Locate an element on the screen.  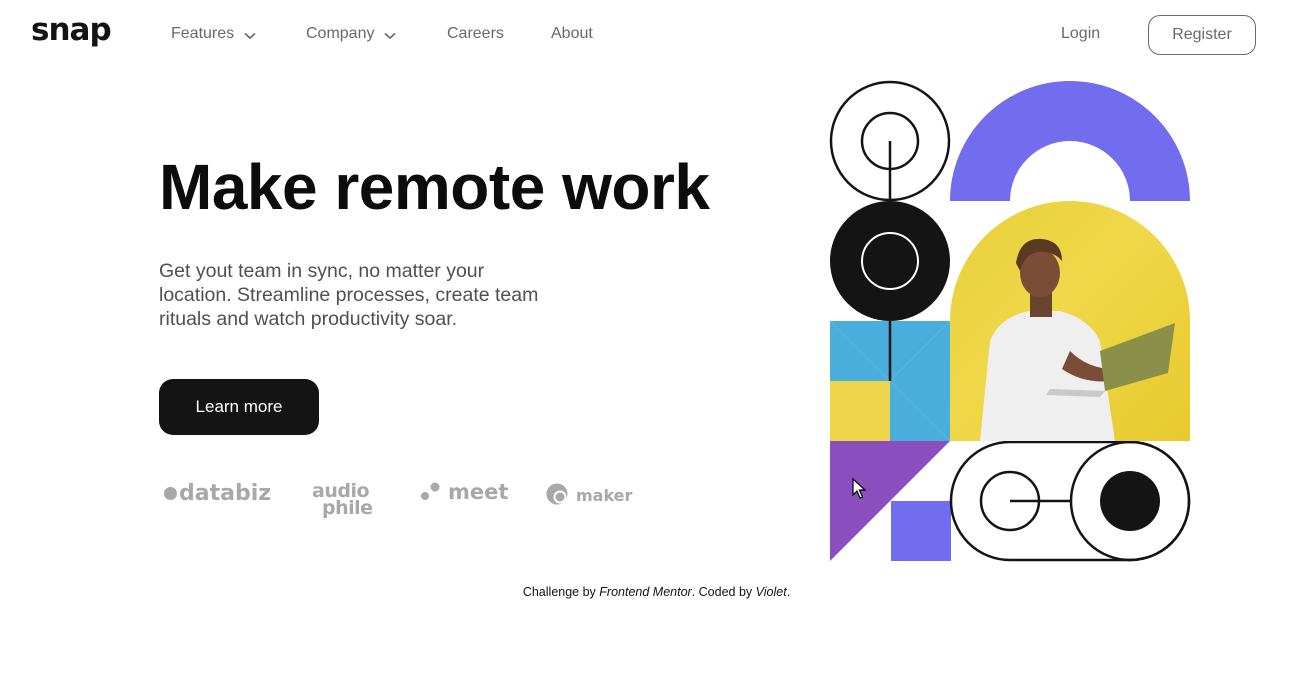
hero-title: Make remote work is located at coordinates (434, 187).